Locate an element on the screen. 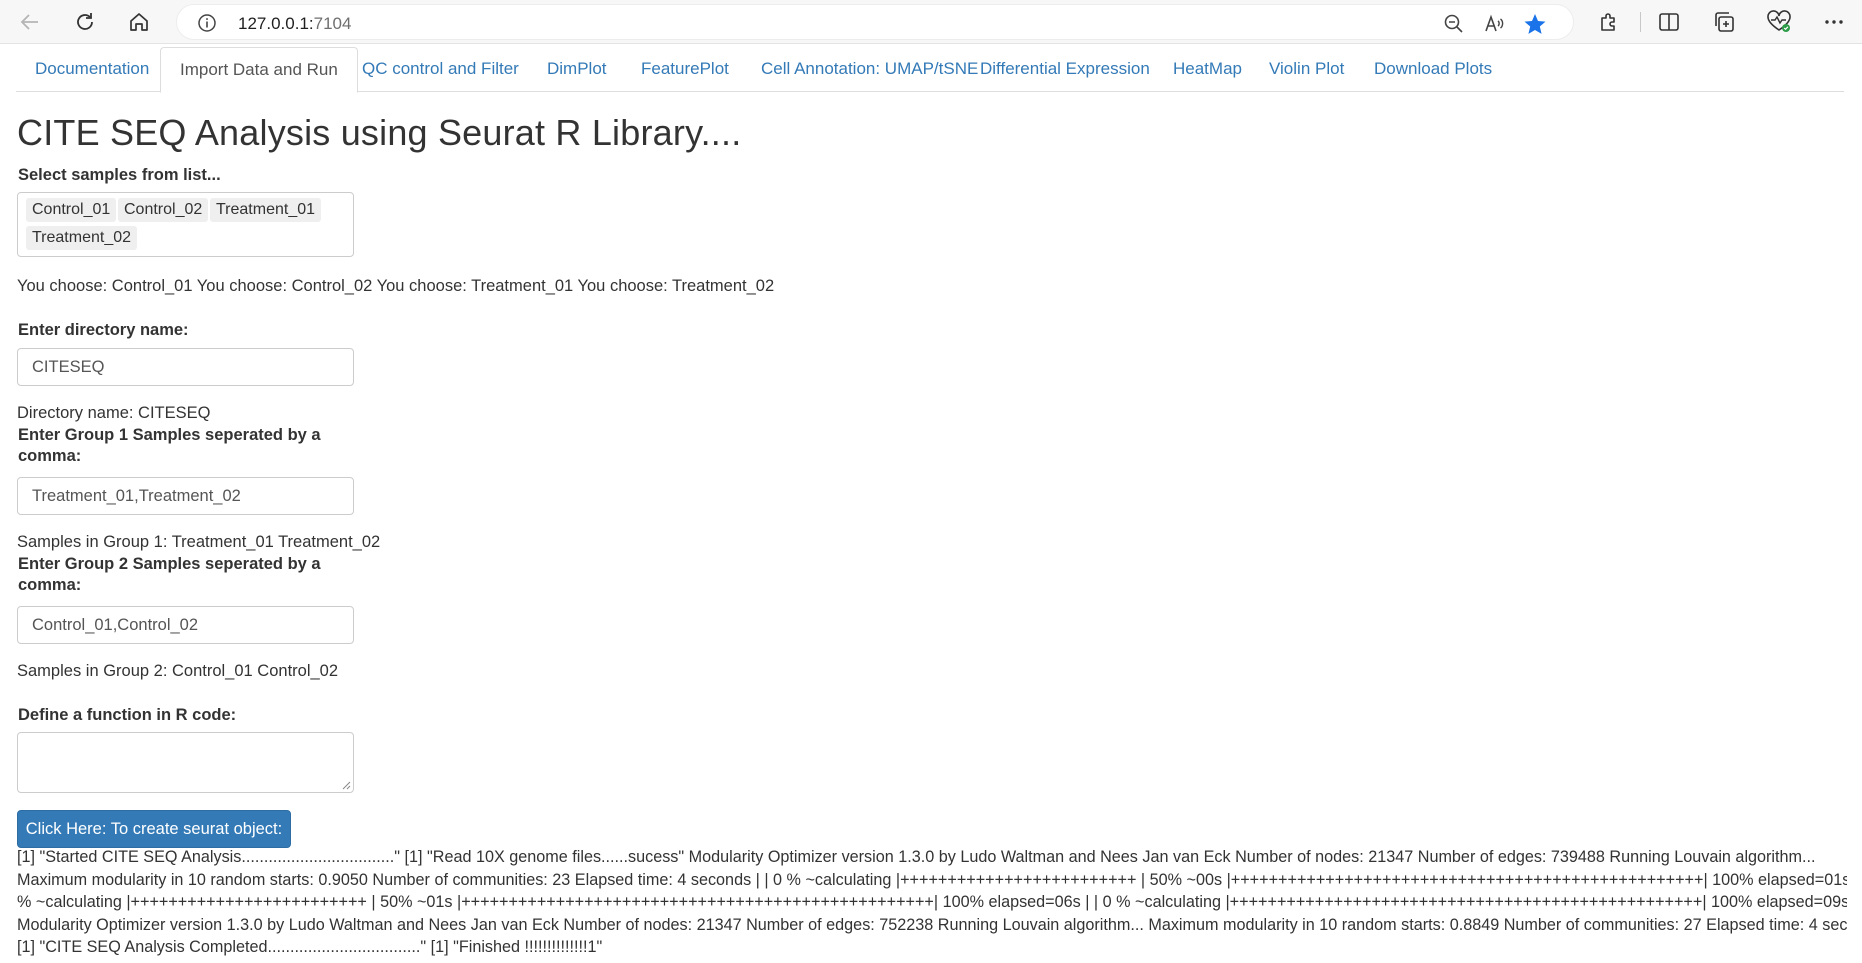 The image size is (1862, 963). rcode-label: Define a function in R code: is located at coordinates (127, 715).